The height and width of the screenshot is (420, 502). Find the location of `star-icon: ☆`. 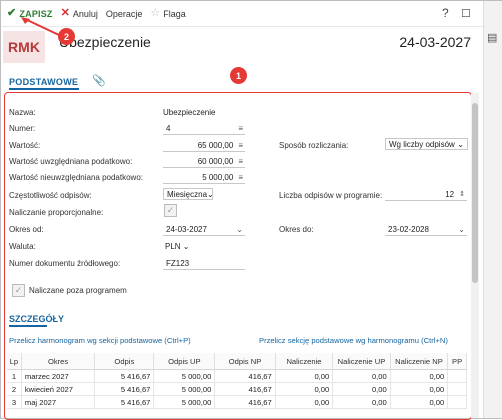

star-icon: ☆ is located at coordinates (155, 13).